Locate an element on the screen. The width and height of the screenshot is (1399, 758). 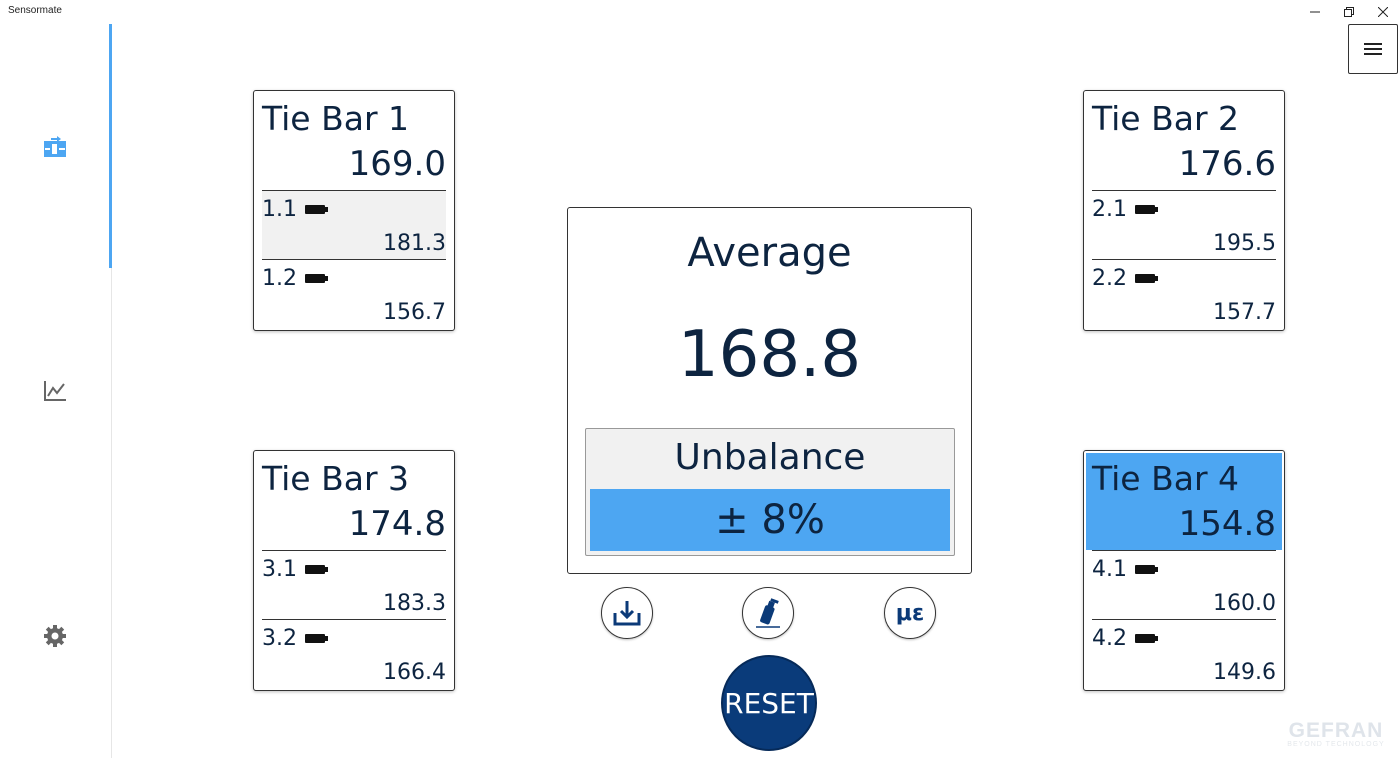
average-label: Average is located at coordinates (769, 253).